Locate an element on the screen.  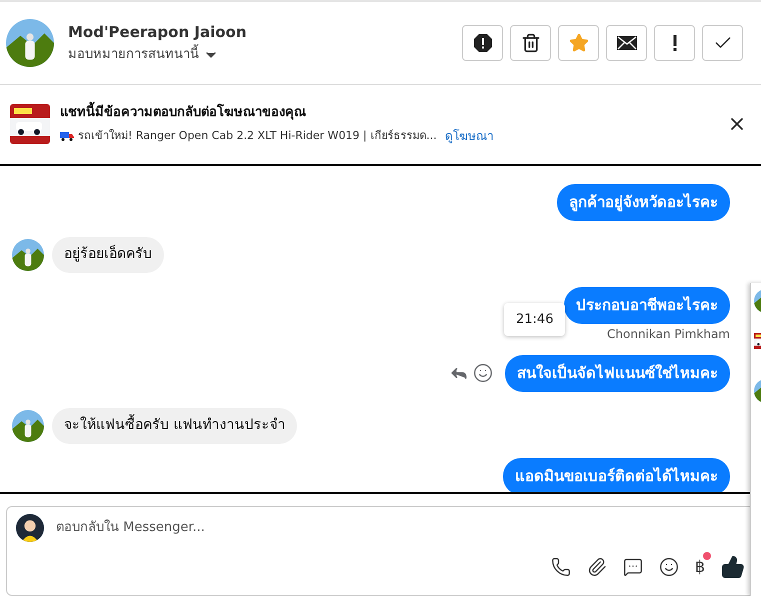
outgoing-message: ประกอบอาชีพอะไรคะ is located at coordinates (647, 305).